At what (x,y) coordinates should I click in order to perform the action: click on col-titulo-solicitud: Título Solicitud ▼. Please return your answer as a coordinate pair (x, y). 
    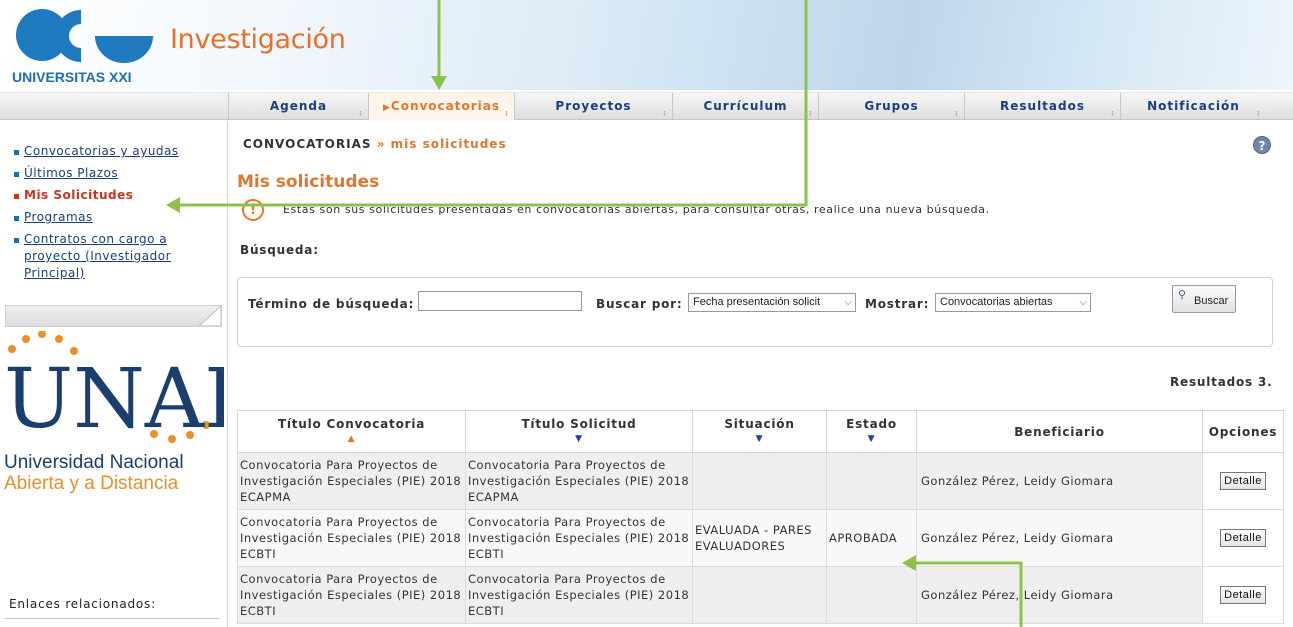
    Looking at the image, I should click on (579, 431).